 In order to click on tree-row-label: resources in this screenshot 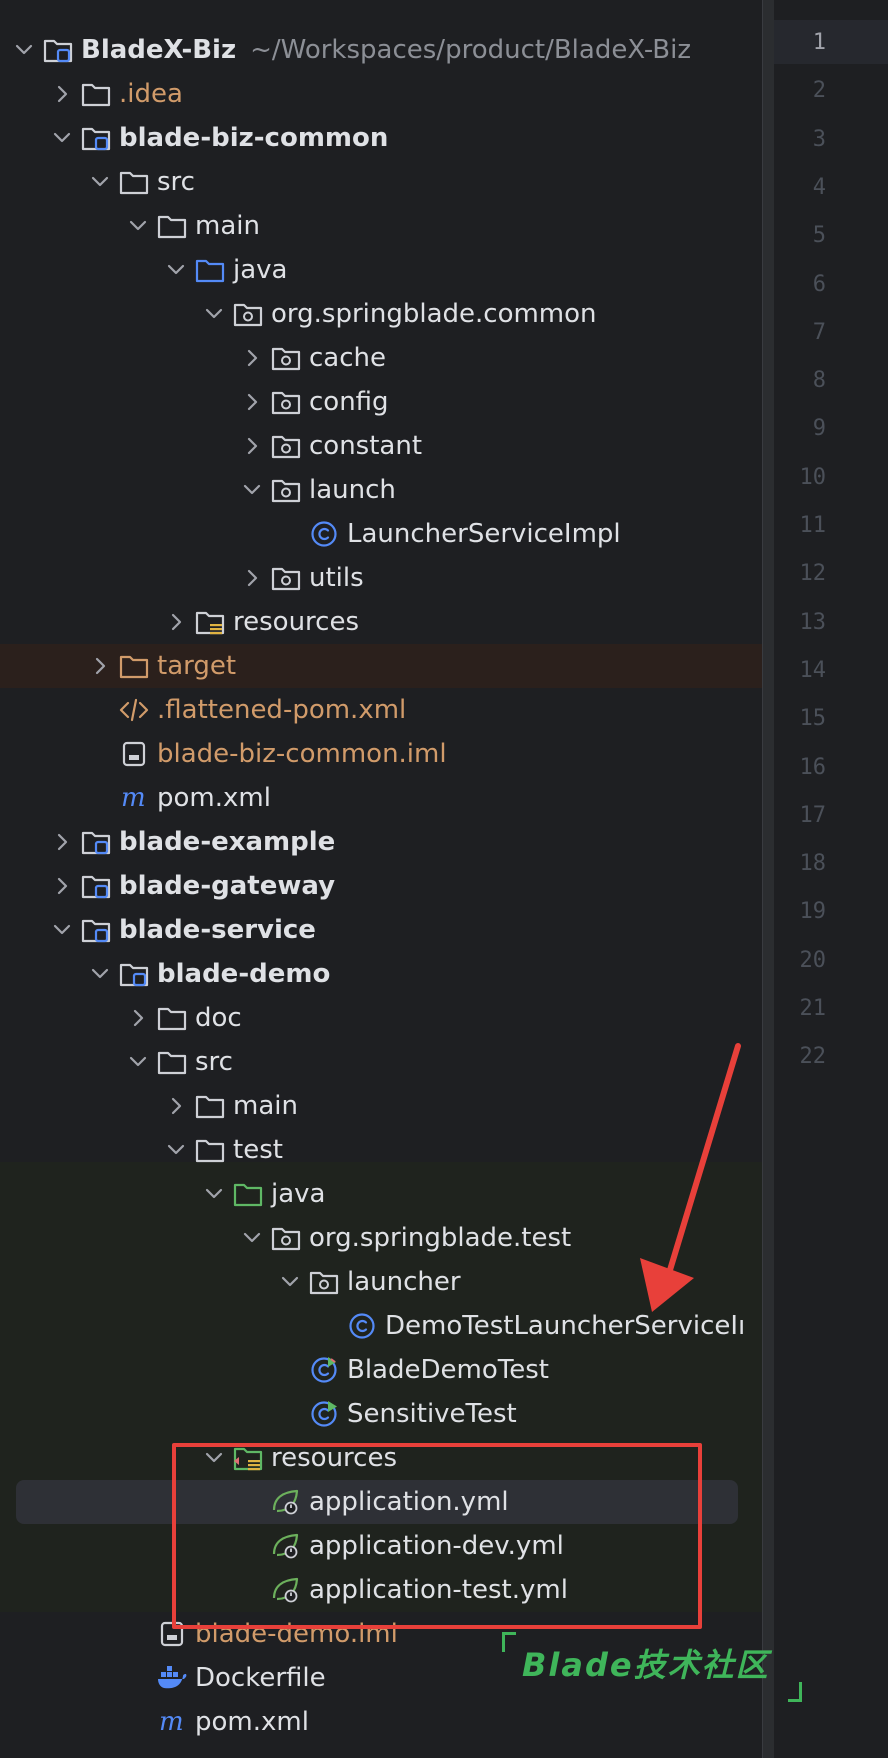, I will do `click(296, 622)`.